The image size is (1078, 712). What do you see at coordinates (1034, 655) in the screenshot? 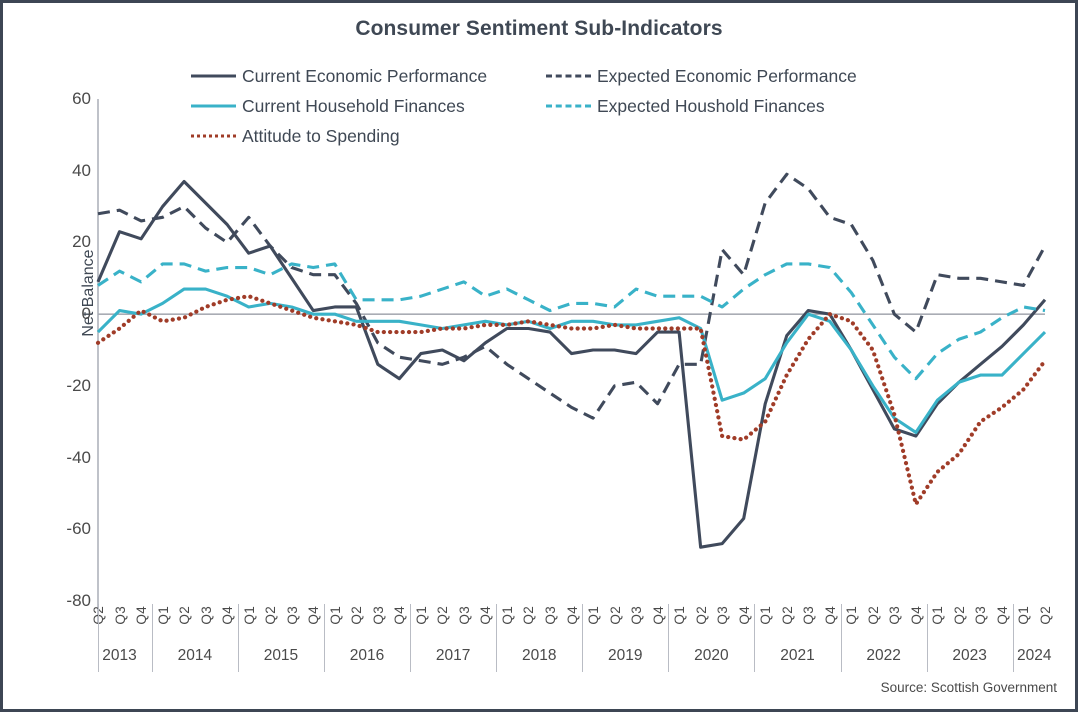
I see `x-axis-year-label: 2024` at bounding box center [1034, 655].